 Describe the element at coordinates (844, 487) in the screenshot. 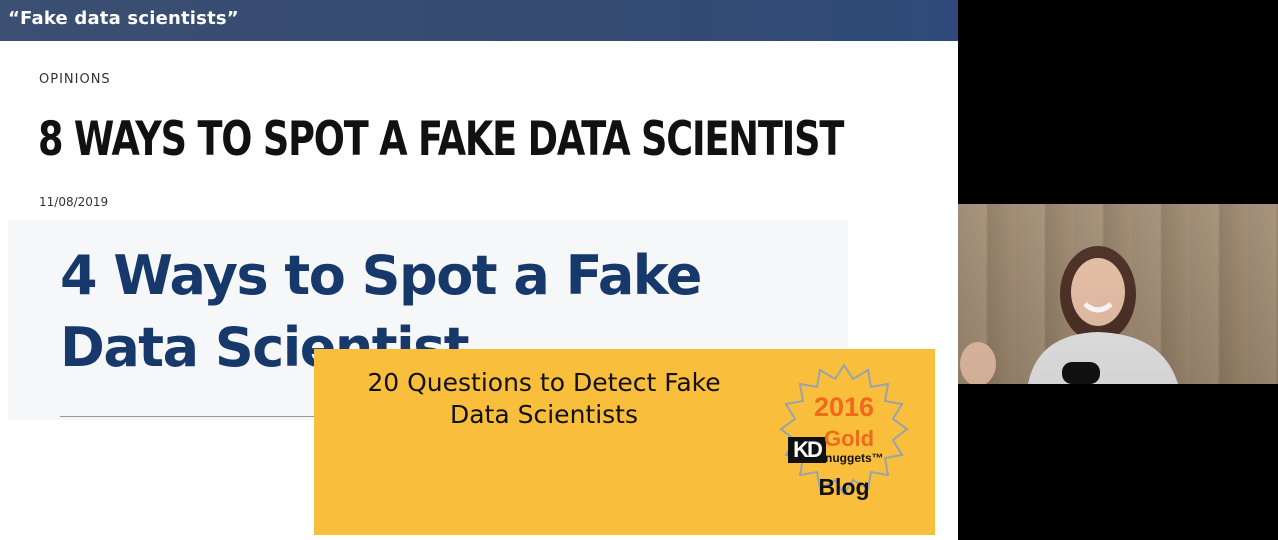

I see `badge-blog: Blog` at that location.